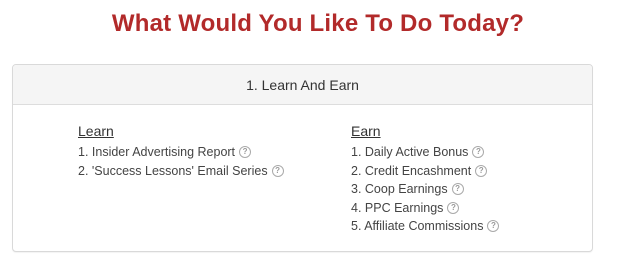  I want to click on learn-item-success-lessons: 2. 'Success Lessons' Email Series ?, so click(181, 171).